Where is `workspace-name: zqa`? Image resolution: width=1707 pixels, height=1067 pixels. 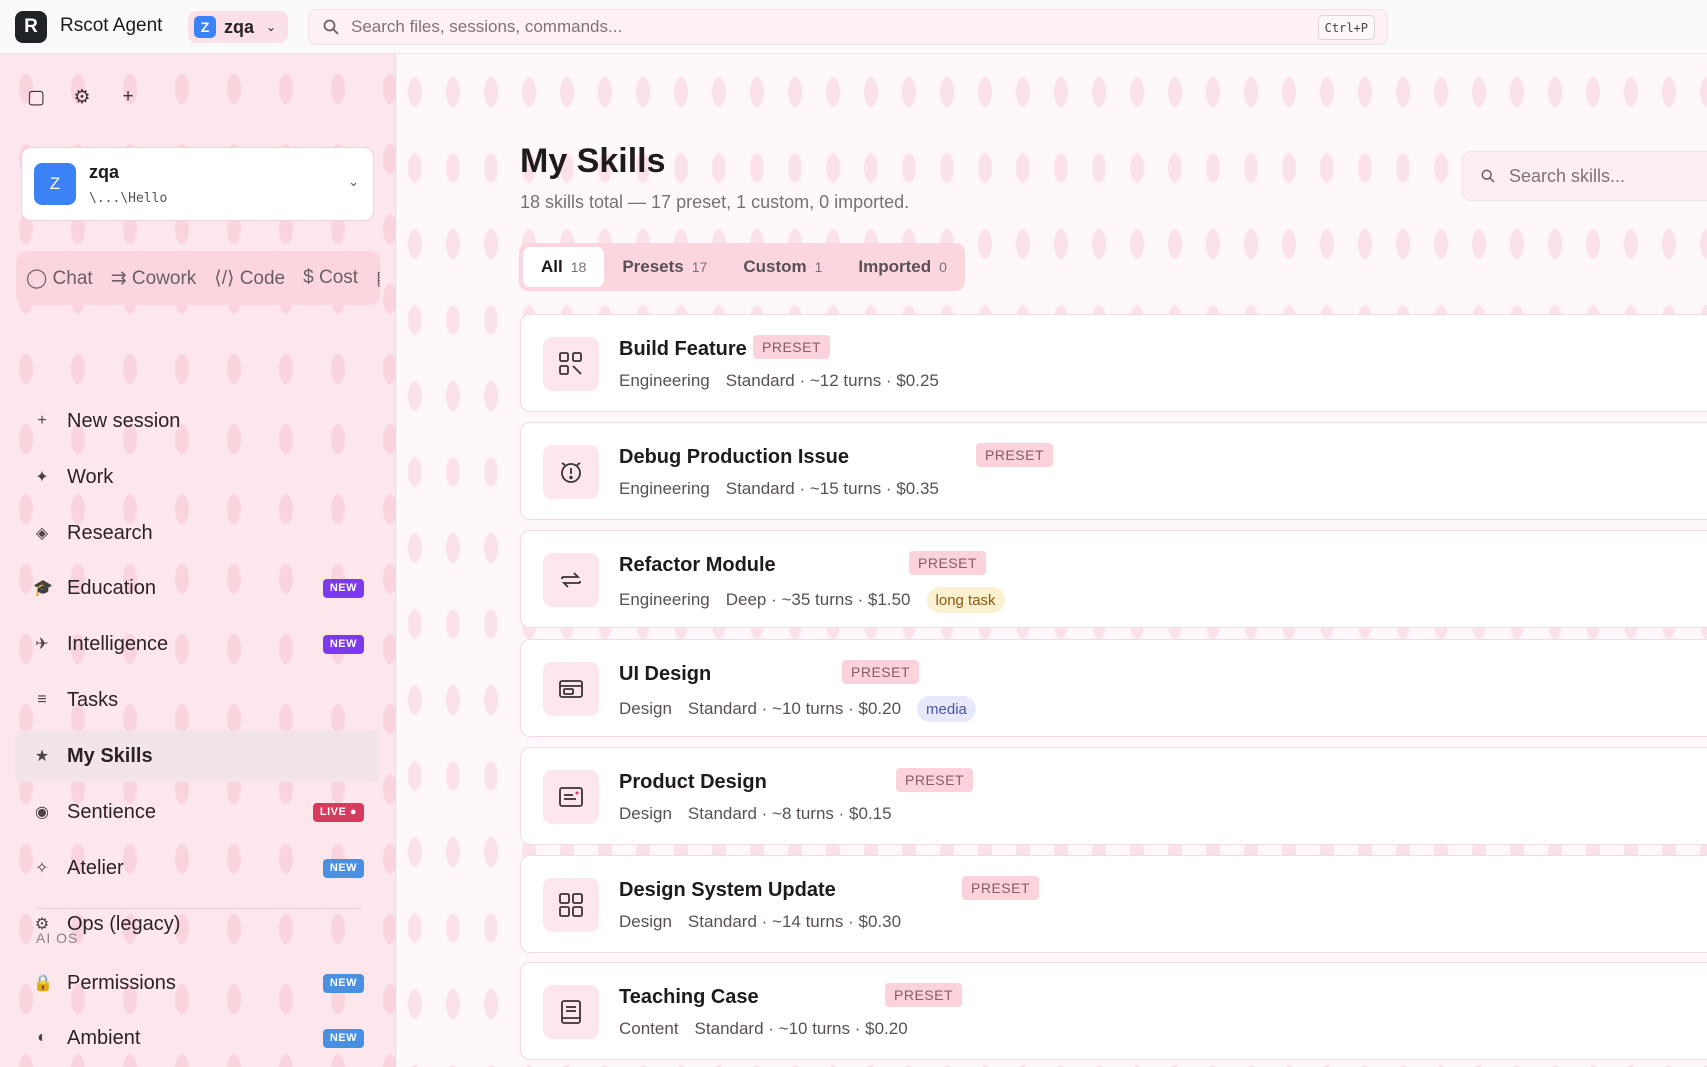
workspace-name: zqa is located at coordinates (239, 26).